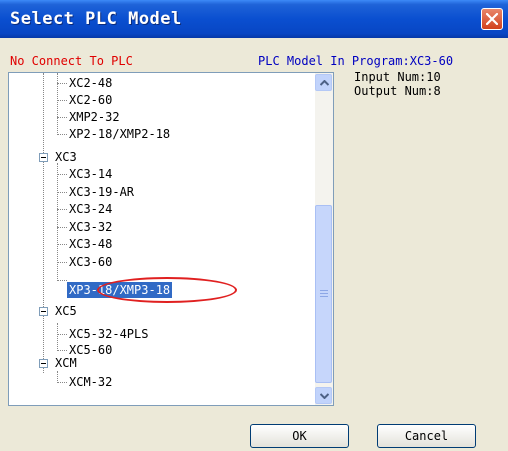 The width and height of the screenshot is (508, 451). I want to click on tree-item: XC2-48, so click(90, 83).